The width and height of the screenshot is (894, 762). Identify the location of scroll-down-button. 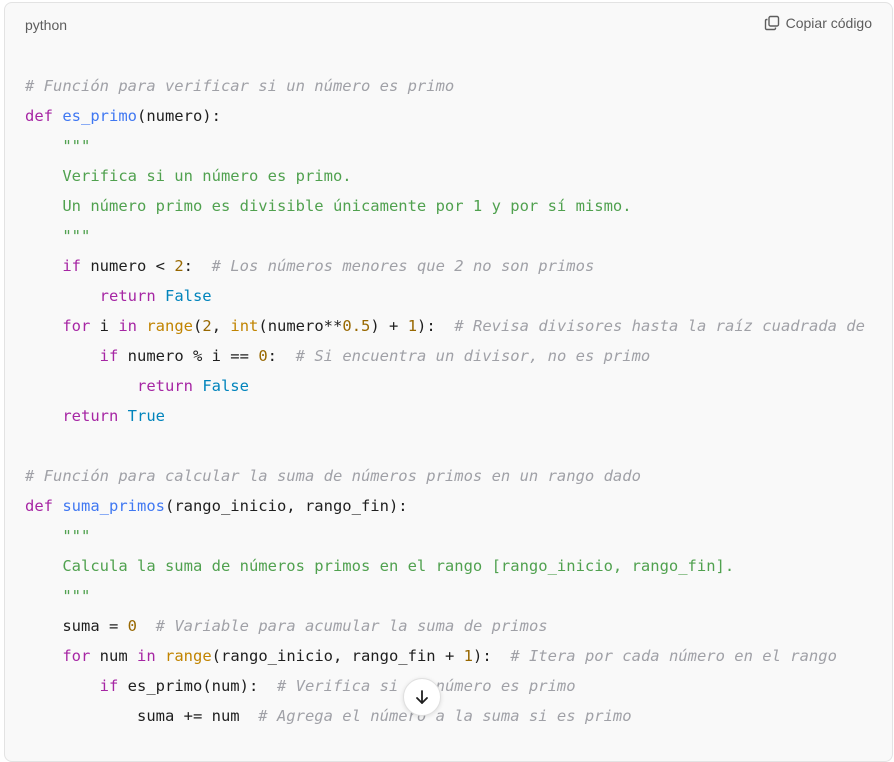
(422, 697).